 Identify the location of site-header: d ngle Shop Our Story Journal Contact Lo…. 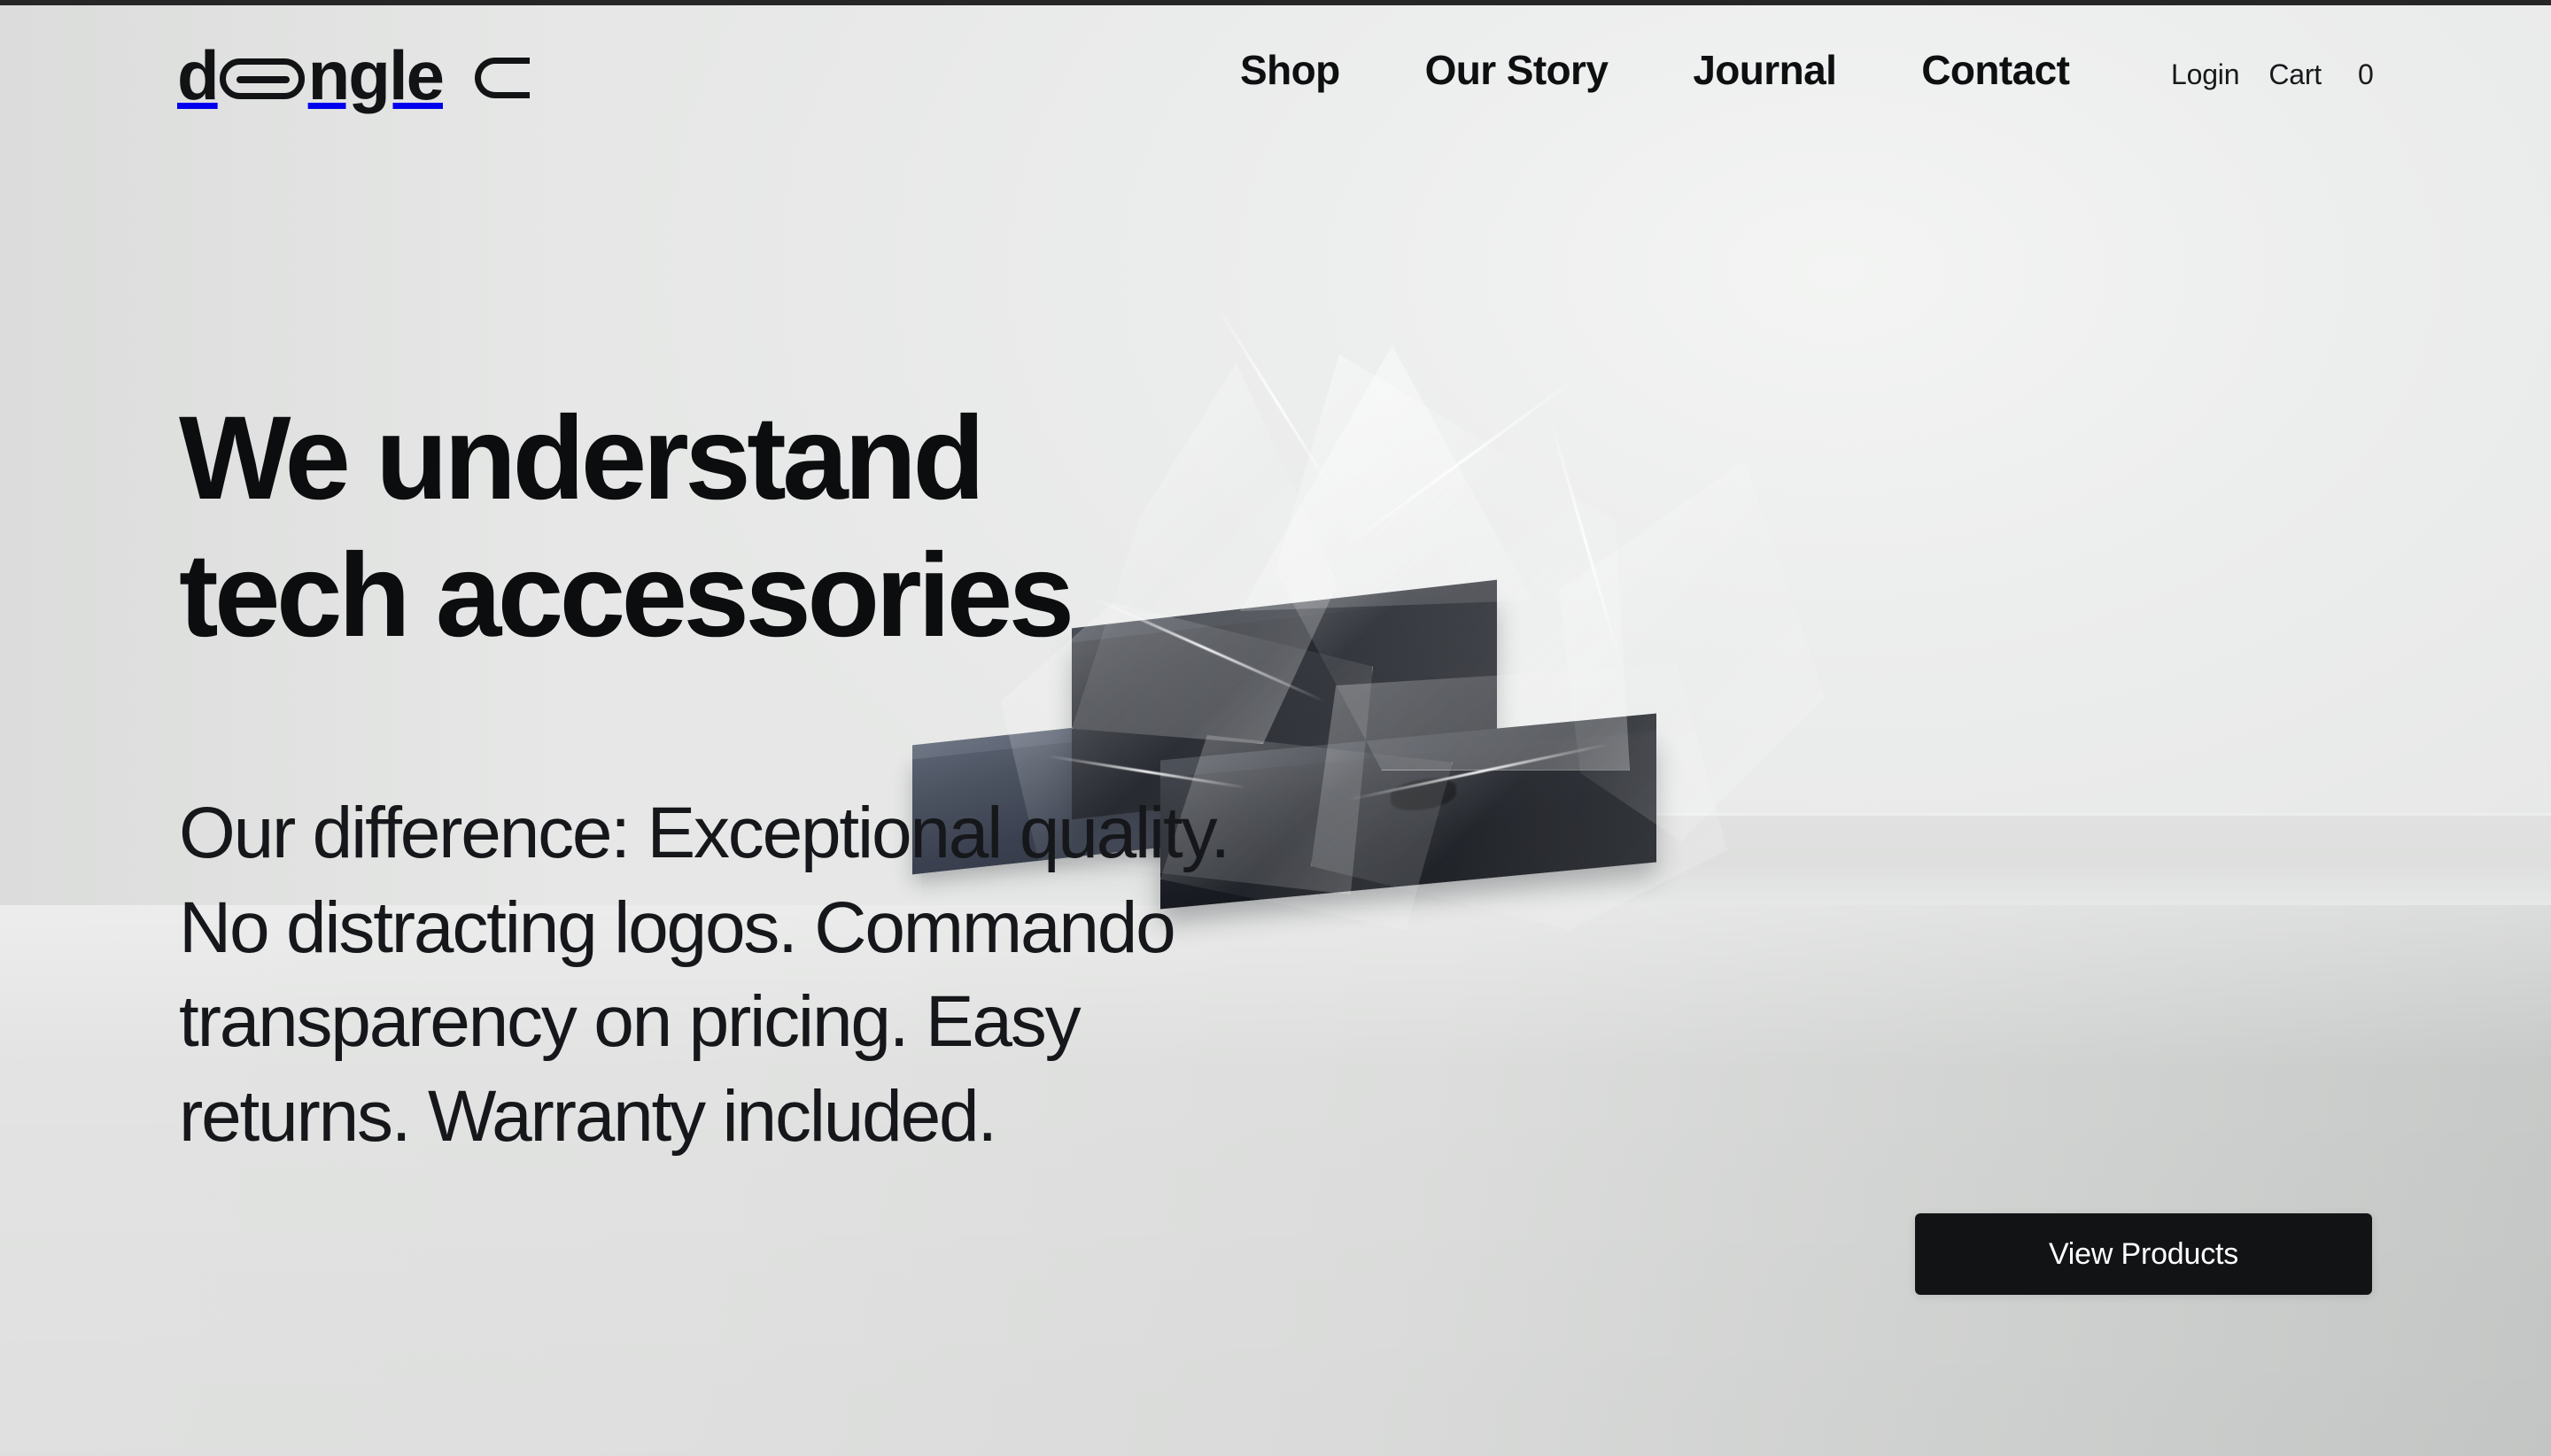
(1275, 78).